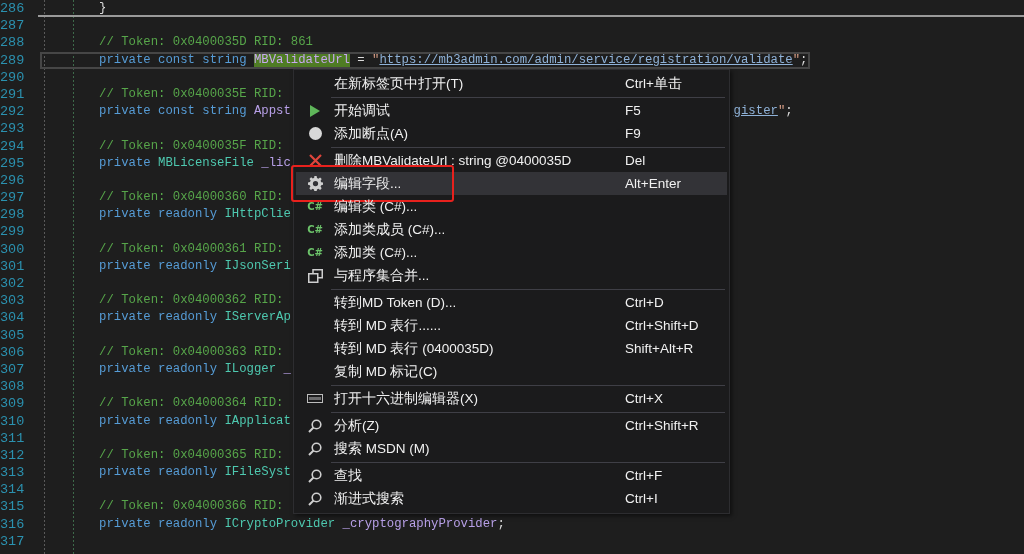 This screenshot has height=554, width=1024. What do you see at coordinates (511, 498) in the screenshot?
I see `menu-item: 渐进式搜索 Ctrl+I` at bounding box center [511, 498].